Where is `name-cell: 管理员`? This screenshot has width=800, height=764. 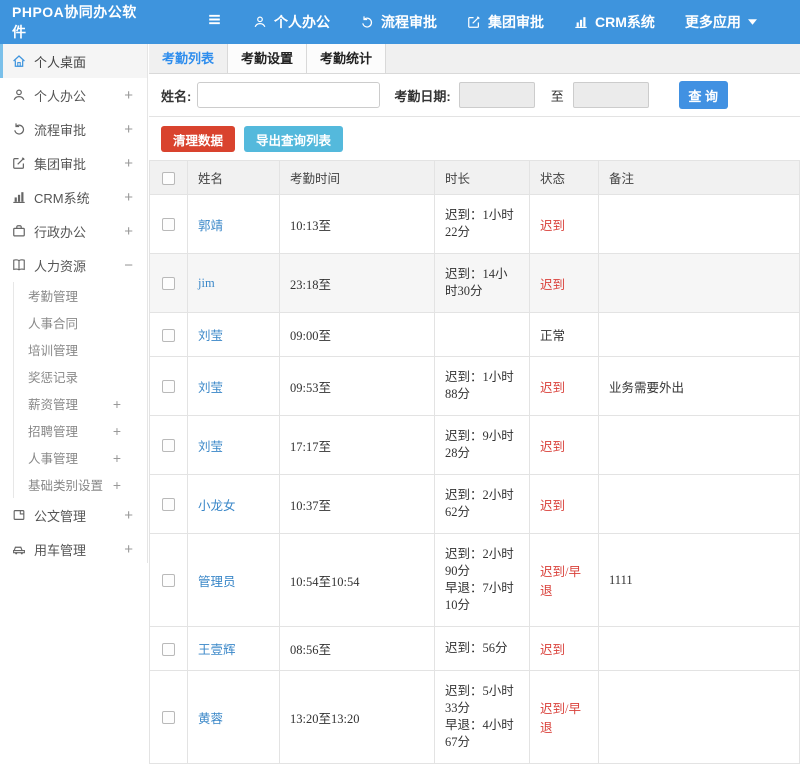
name-cell: 管理员 is located at coordinates (234, 580).